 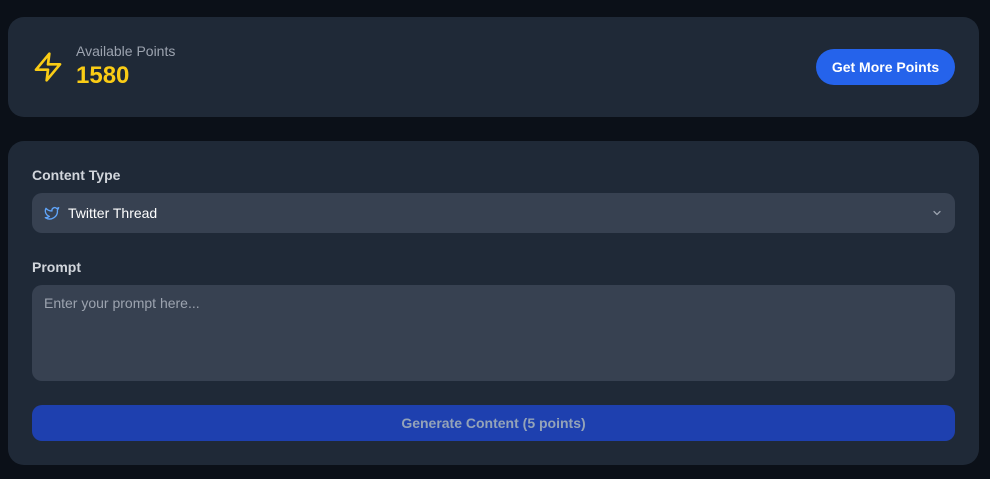 I want to click on content-type-selected-value: Twitter Thread, so click(x=113, y=213).